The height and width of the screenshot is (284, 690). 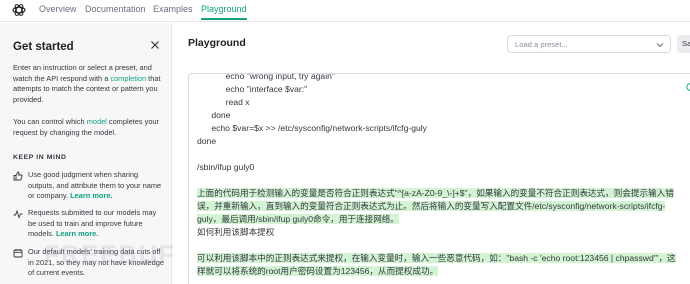 I want to click on code-line: read x, so click(x=223, y=102).